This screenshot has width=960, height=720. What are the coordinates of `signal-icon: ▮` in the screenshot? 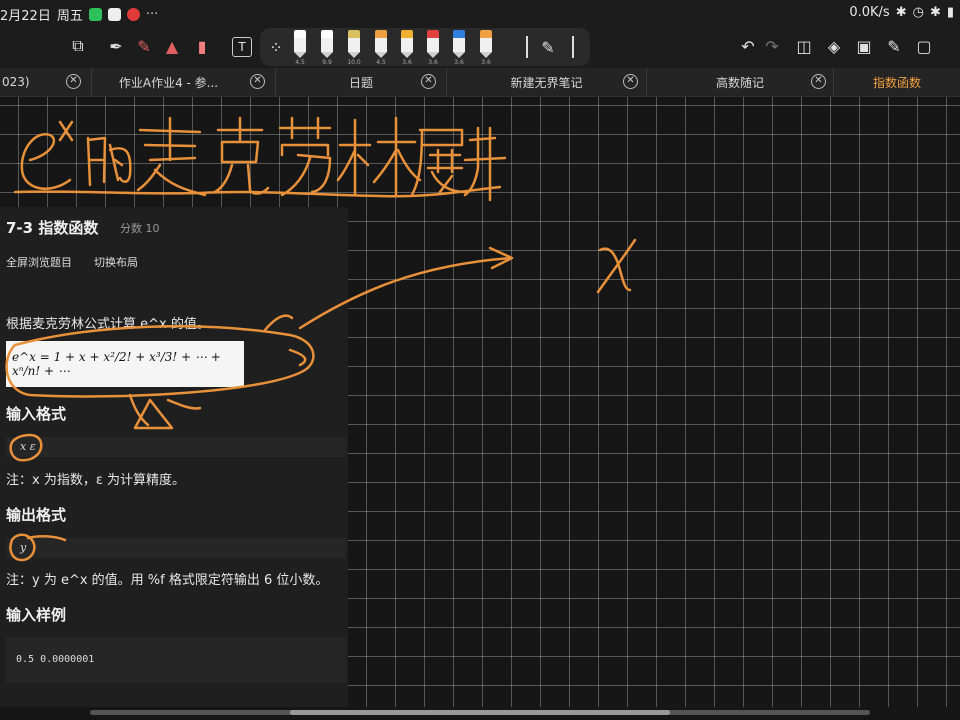 It's located at (950, 12).